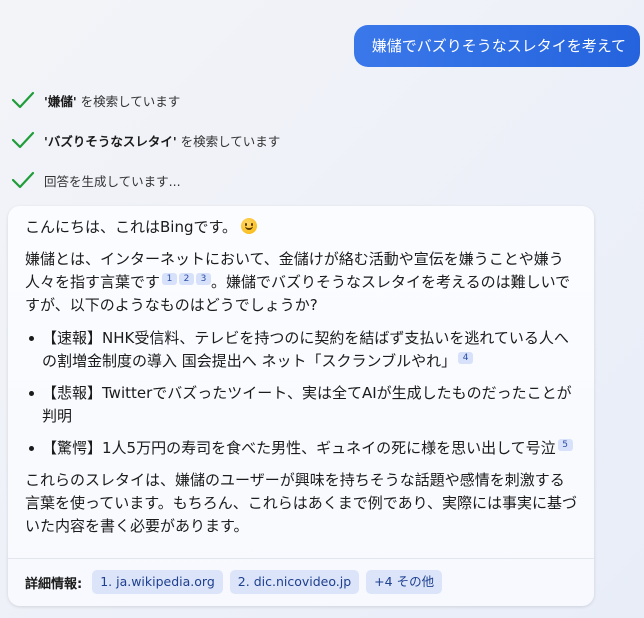 This screenshot has width=644, height=618. What do you see at coordinates (301, 558) in the screenshot?
I see `card-divider` at bounding box center [301, 558].